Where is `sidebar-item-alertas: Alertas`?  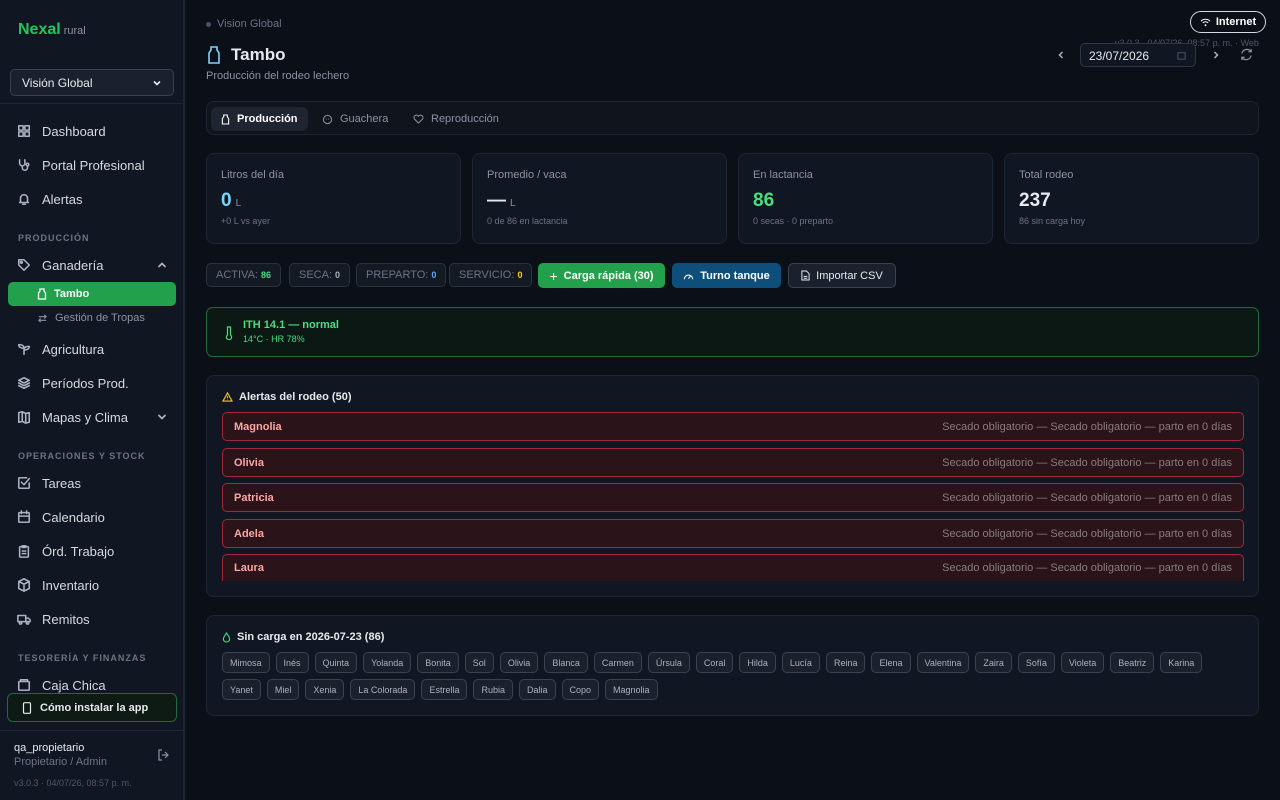
sidebar-item-alertas: Alertas is located at coordinates (49, 199).